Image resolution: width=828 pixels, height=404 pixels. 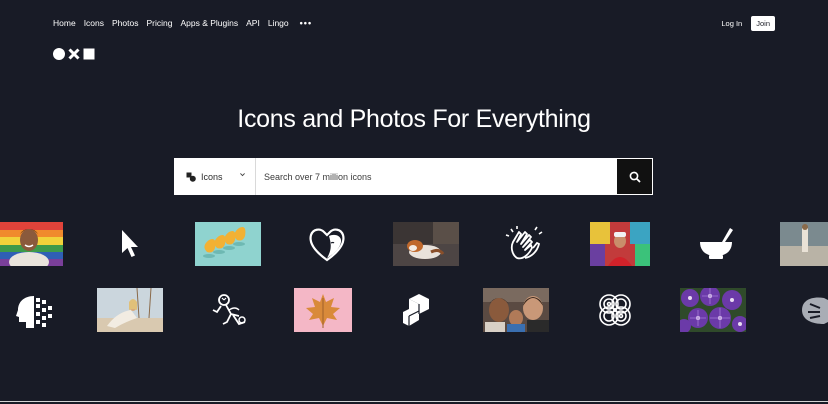 I want to click on woman-swing-image, so click(x=130, y=310).